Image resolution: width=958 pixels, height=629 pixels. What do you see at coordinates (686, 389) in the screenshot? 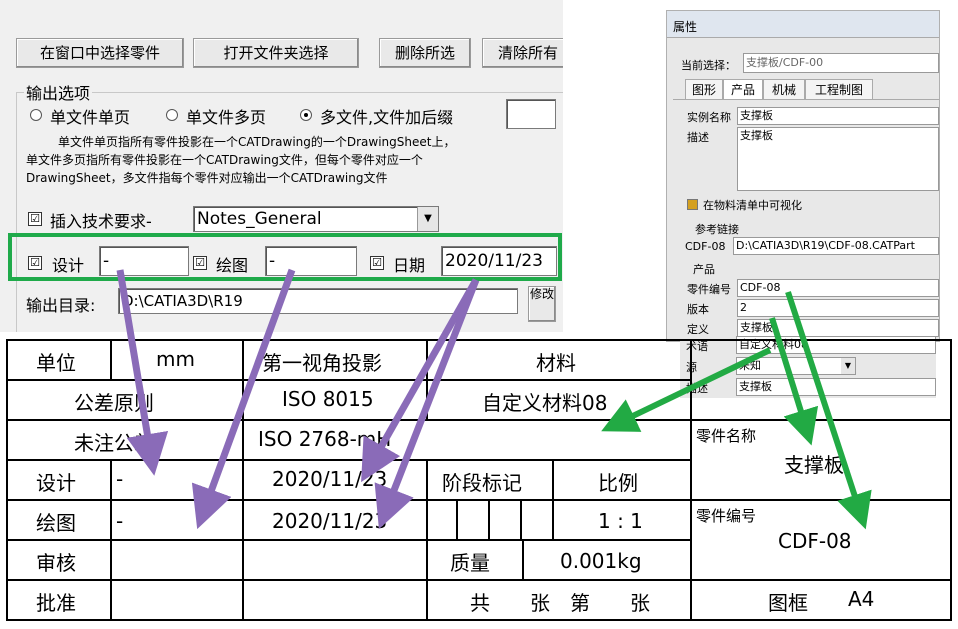
I see `arrow-material` at bounding box center [686, 389].